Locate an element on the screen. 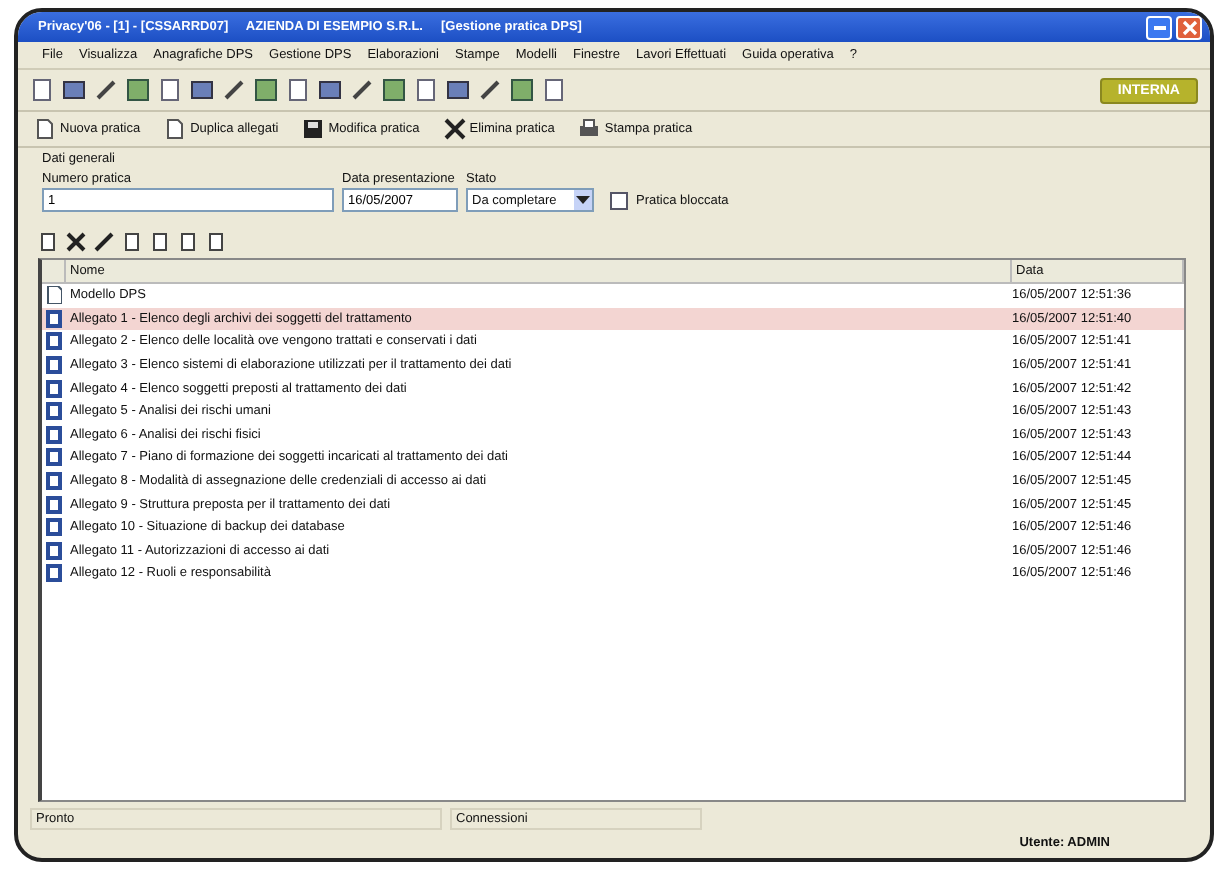 This screenshot has height=870, width=1228. caret-icon is located at coordinates (583, 200).